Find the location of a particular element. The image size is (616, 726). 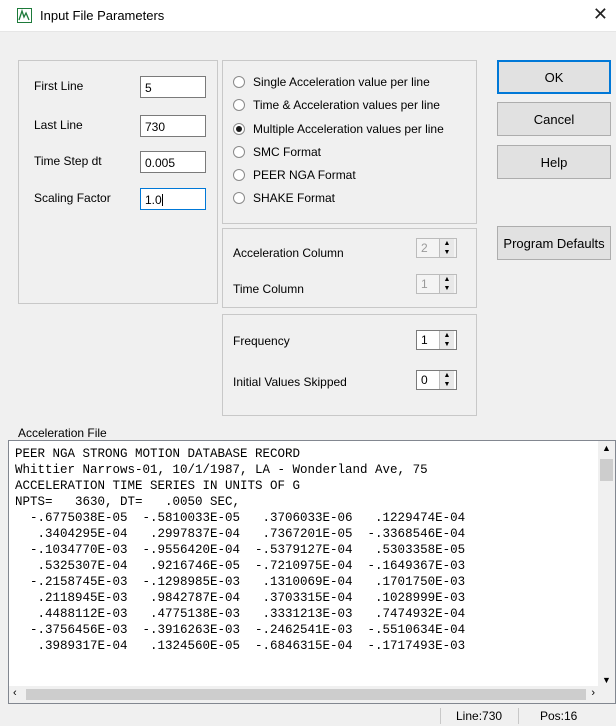

status-pos: Pos:16 is located at coordinates (559, 716).